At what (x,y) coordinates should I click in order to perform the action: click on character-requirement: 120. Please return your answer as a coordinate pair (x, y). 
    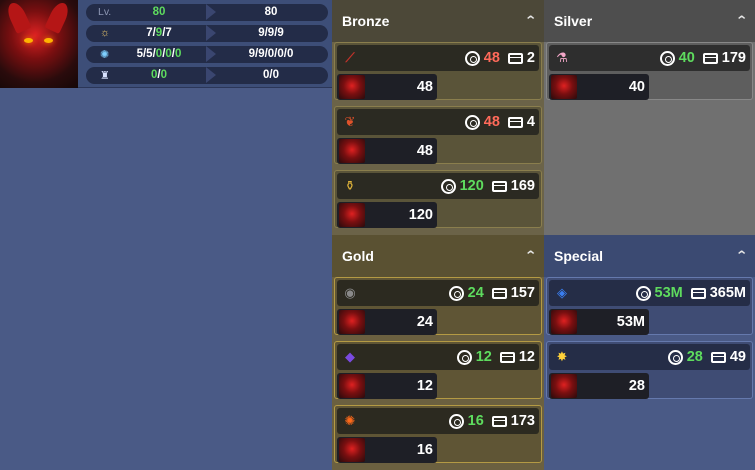
    Looking at the image, I should click on (387, 215).